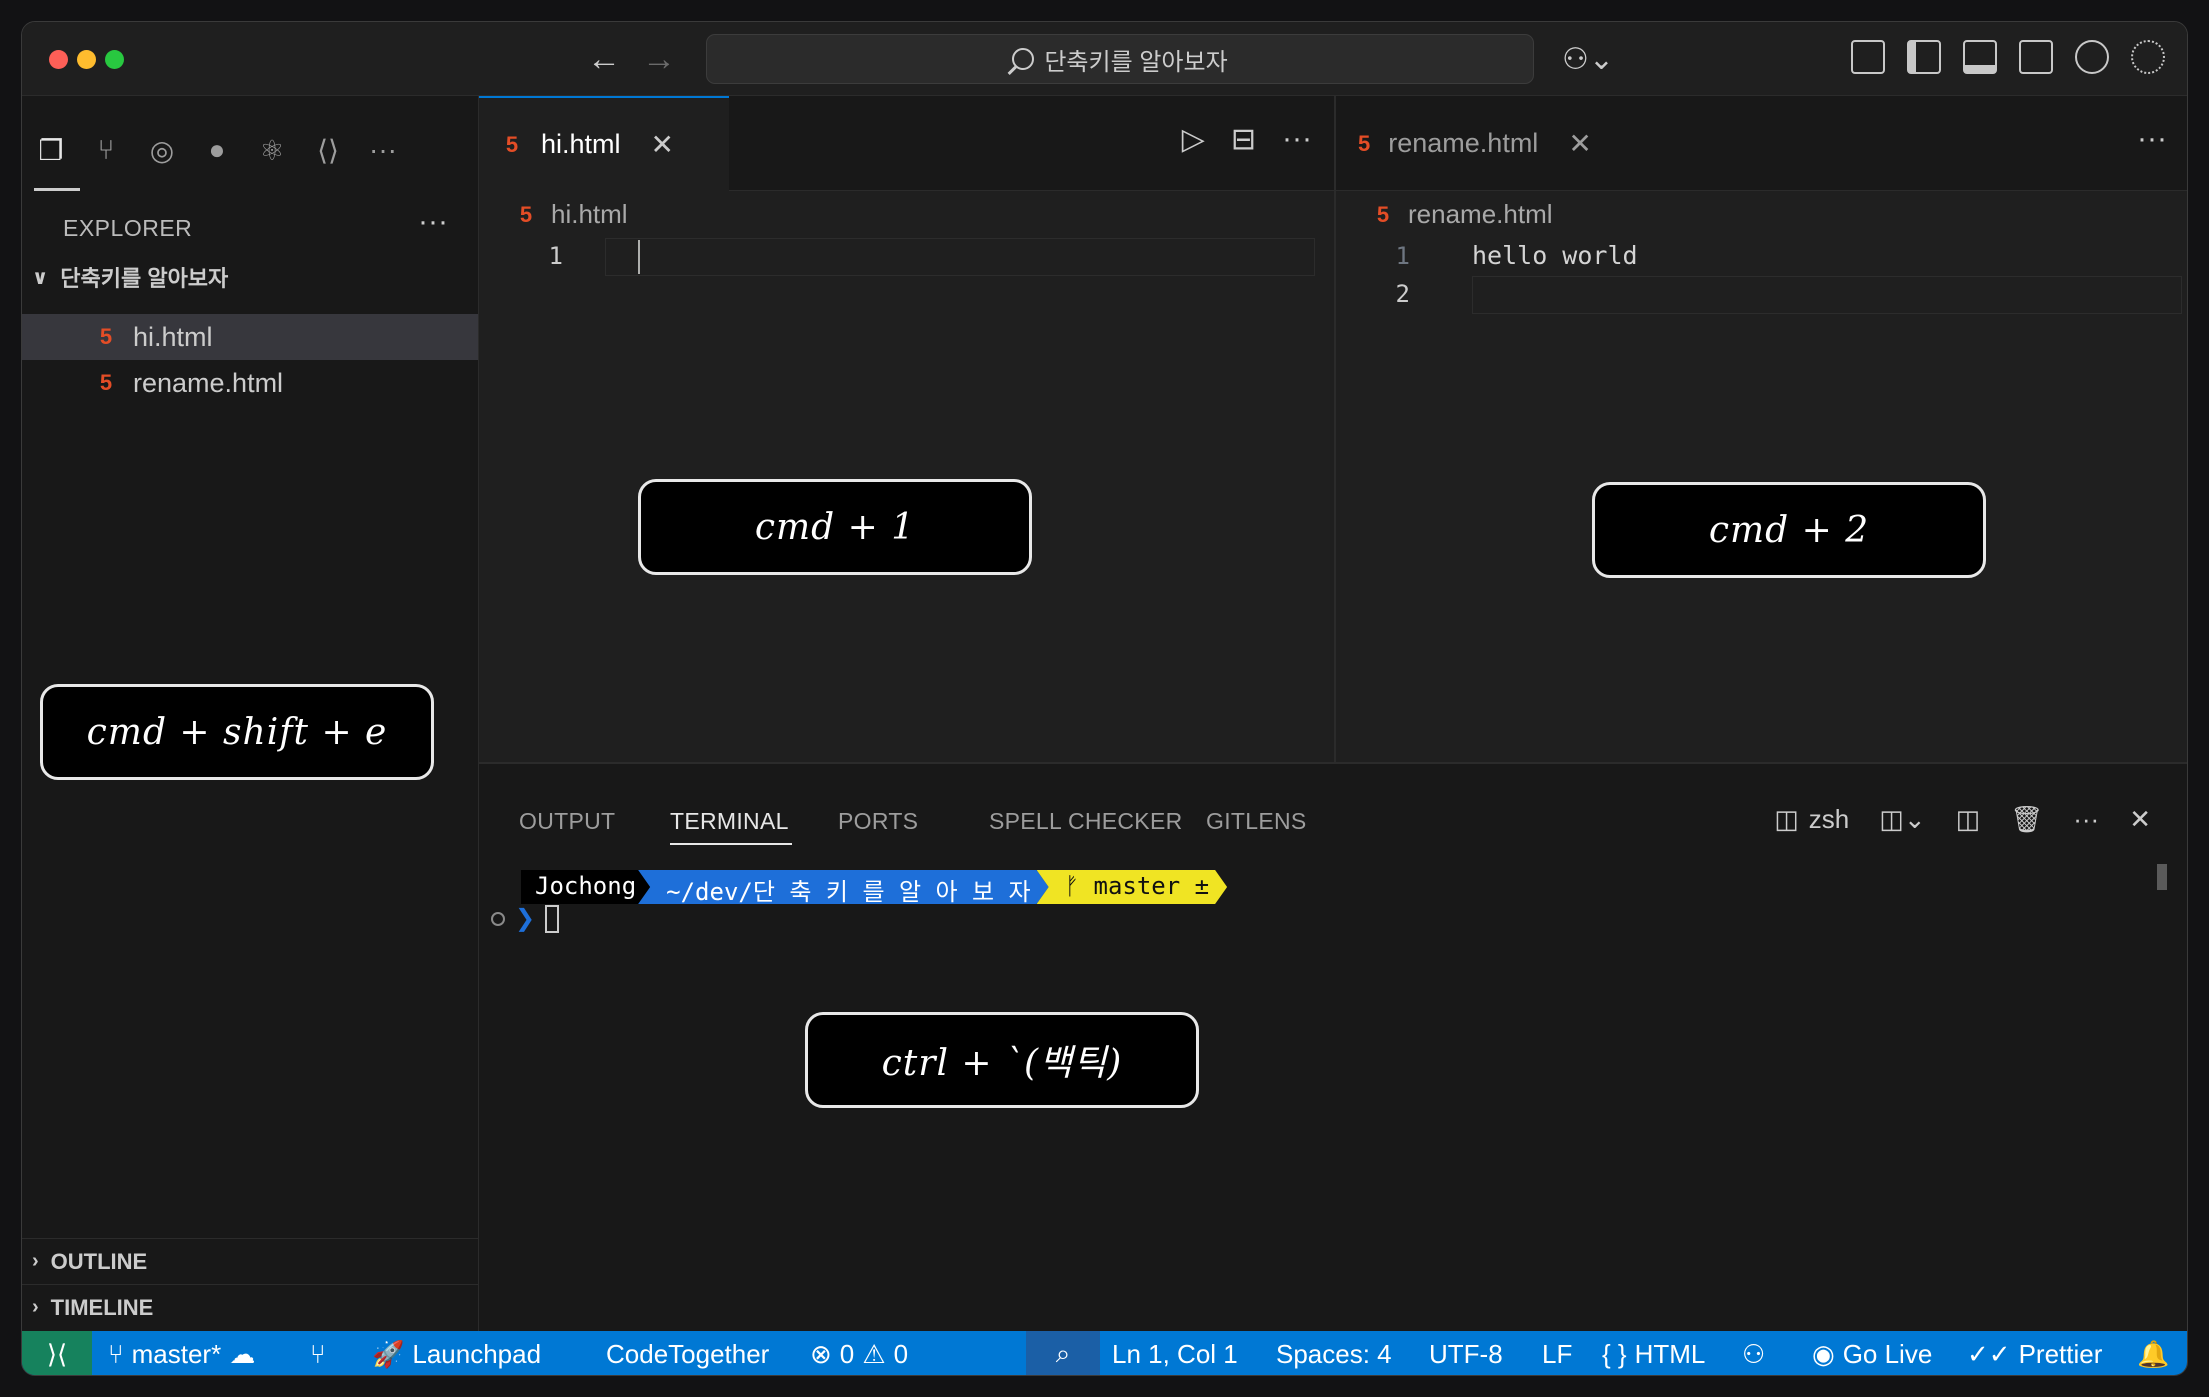 This screenshot has height=1397, width=2209. Describe the element at coordinates (2140, 819) in the screenshot. I see `close-panel-icon: ✕` at that location.